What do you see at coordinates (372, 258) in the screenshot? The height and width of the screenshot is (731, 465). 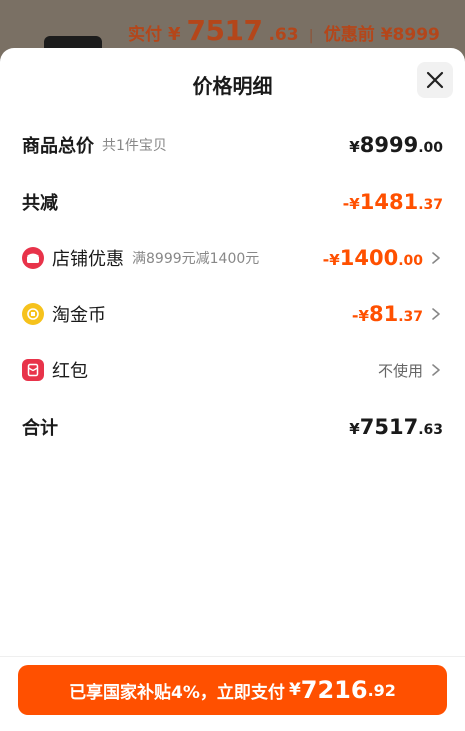 I see `shop-discount-price: - ¥1400.00` at bounding box center [372, 258].